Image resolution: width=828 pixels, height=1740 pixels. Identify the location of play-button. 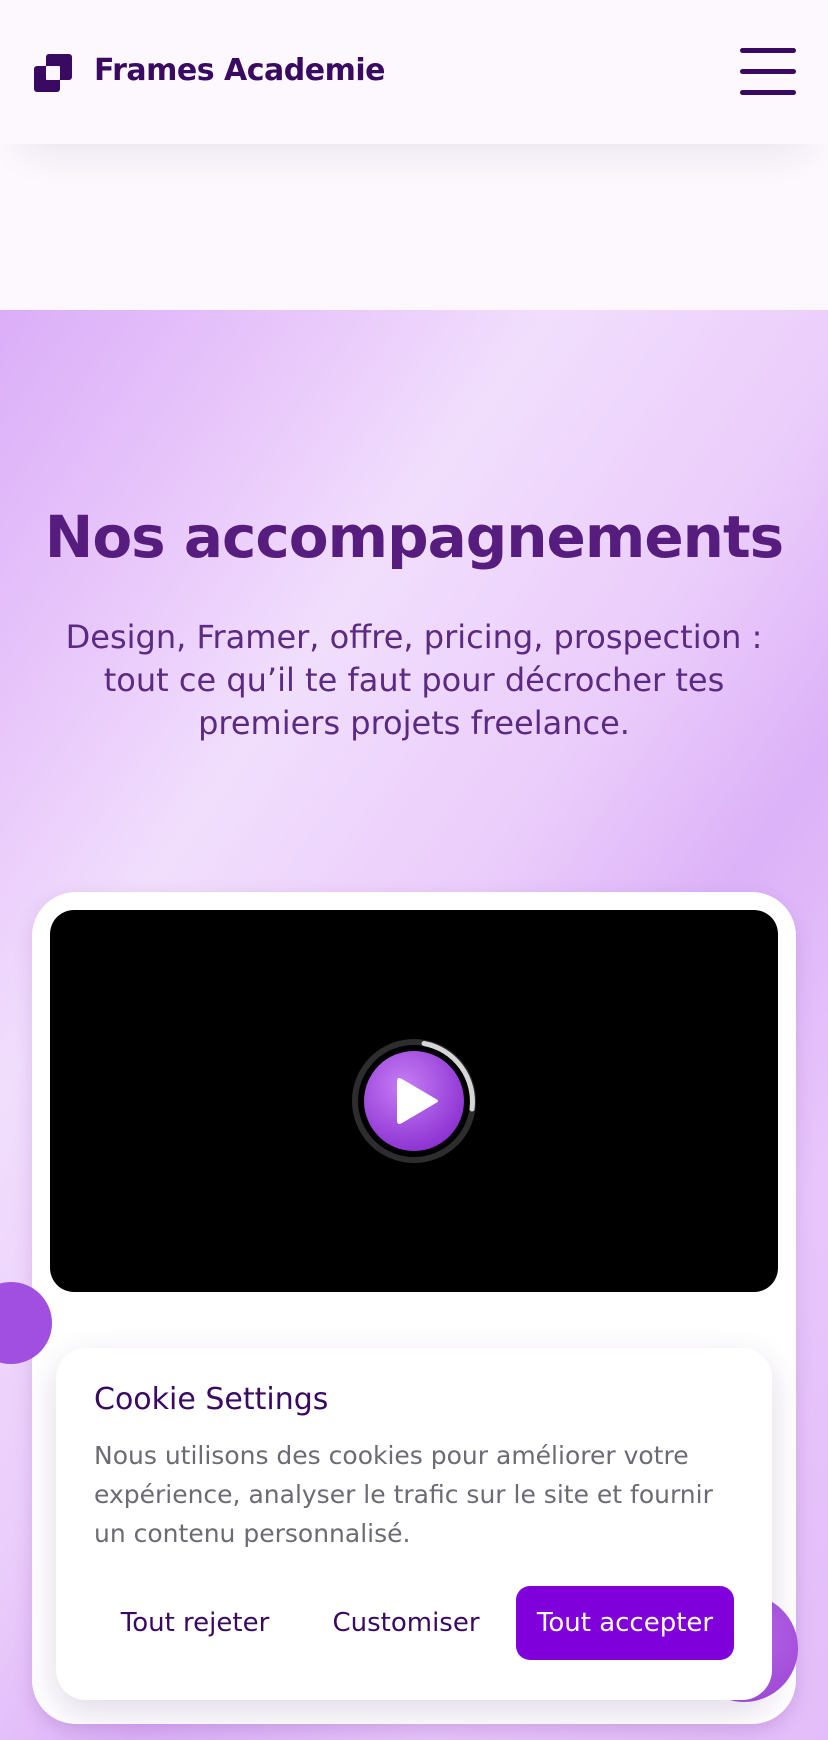
(414, 1101).